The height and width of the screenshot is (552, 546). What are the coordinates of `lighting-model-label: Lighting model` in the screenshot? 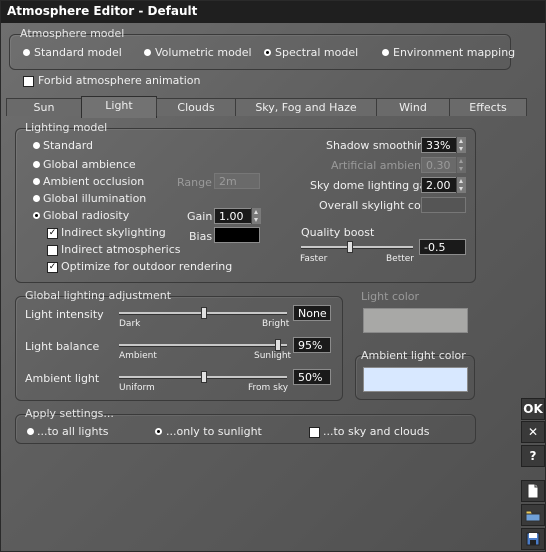 It's located at (66, 127).